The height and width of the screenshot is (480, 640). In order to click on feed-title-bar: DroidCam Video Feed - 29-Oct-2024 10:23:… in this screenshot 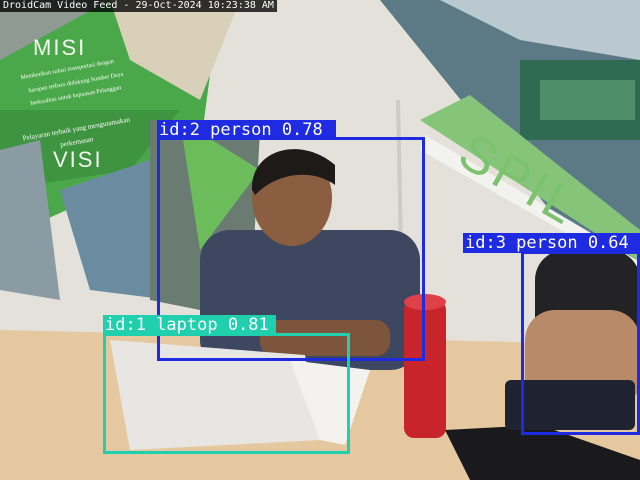, I will do `click(138, 6)`.